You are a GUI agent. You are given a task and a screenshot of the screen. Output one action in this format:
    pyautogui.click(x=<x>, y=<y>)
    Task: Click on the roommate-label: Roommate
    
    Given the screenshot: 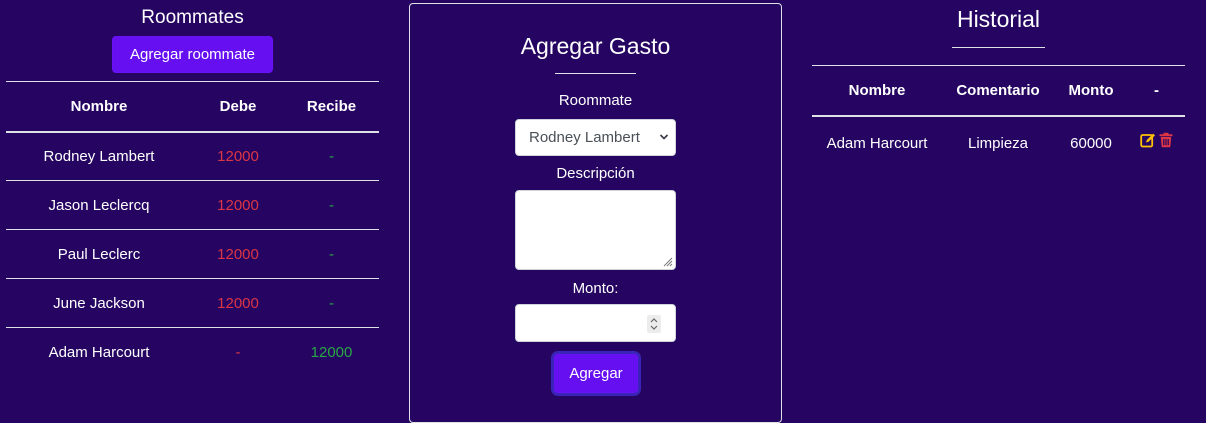 What is the action you would take?
    pyautogui.click(x=595, y=100)
    